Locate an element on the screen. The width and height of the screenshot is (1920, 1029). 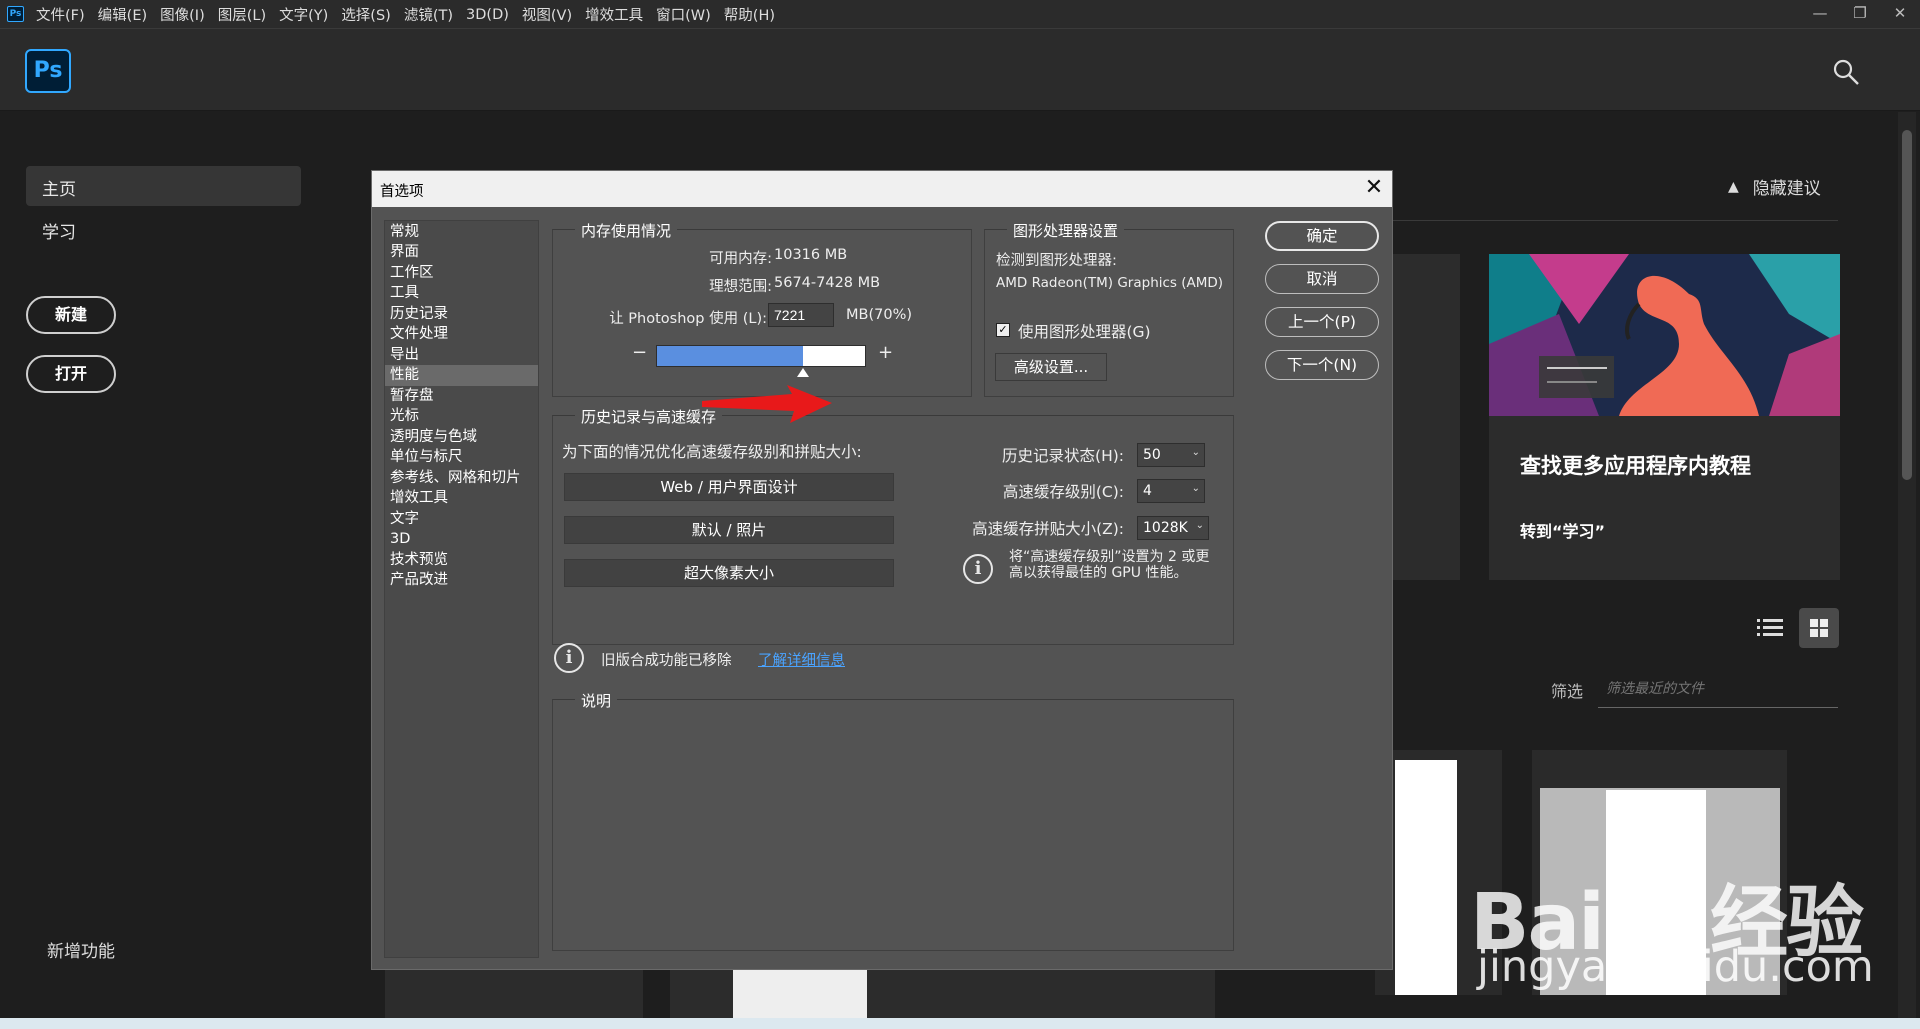
category-units-rulers: 单位与标尺 is located at coordinates (461, 457).